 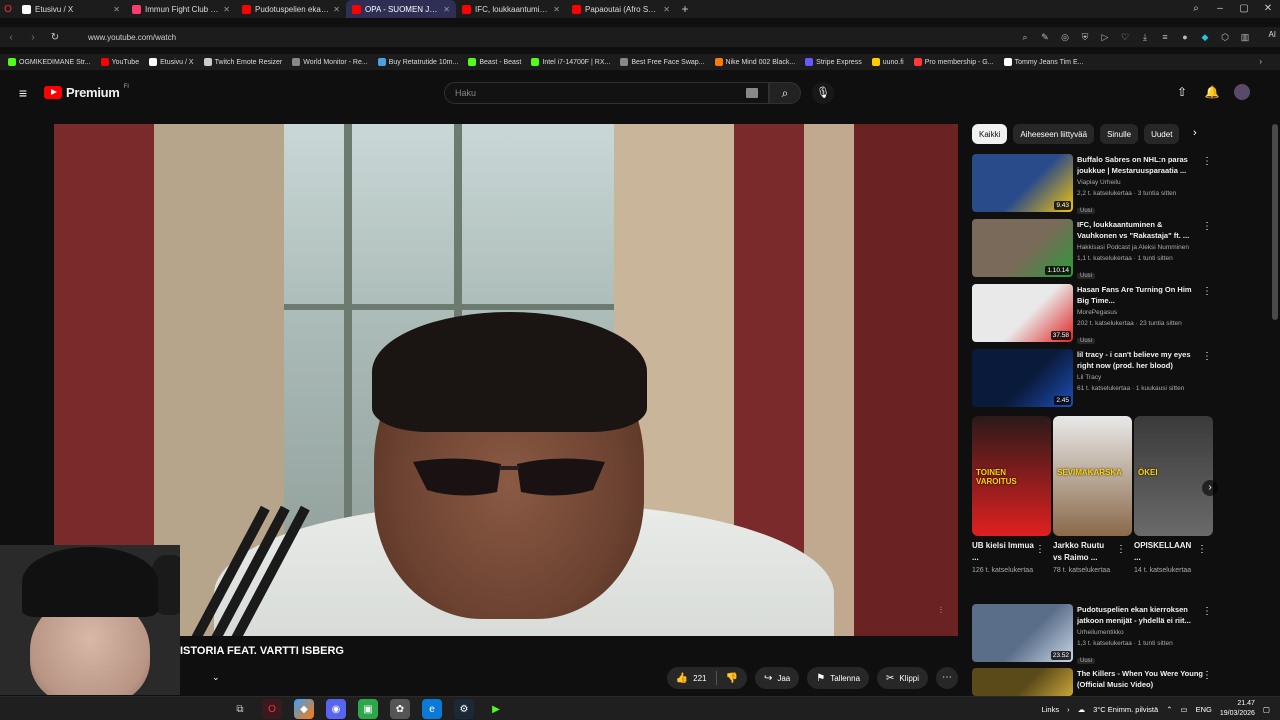 I want to click on chip-0: Kaikki, so click(x=990, y=134).